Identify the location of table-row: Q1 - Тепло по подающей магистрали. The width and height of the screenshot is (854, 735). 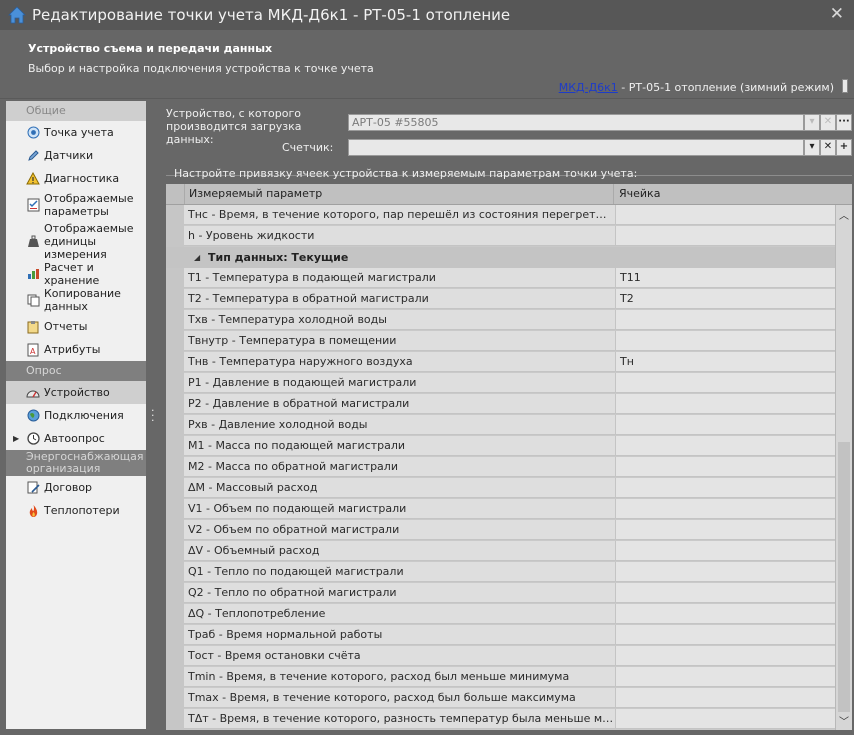
(500, 572).